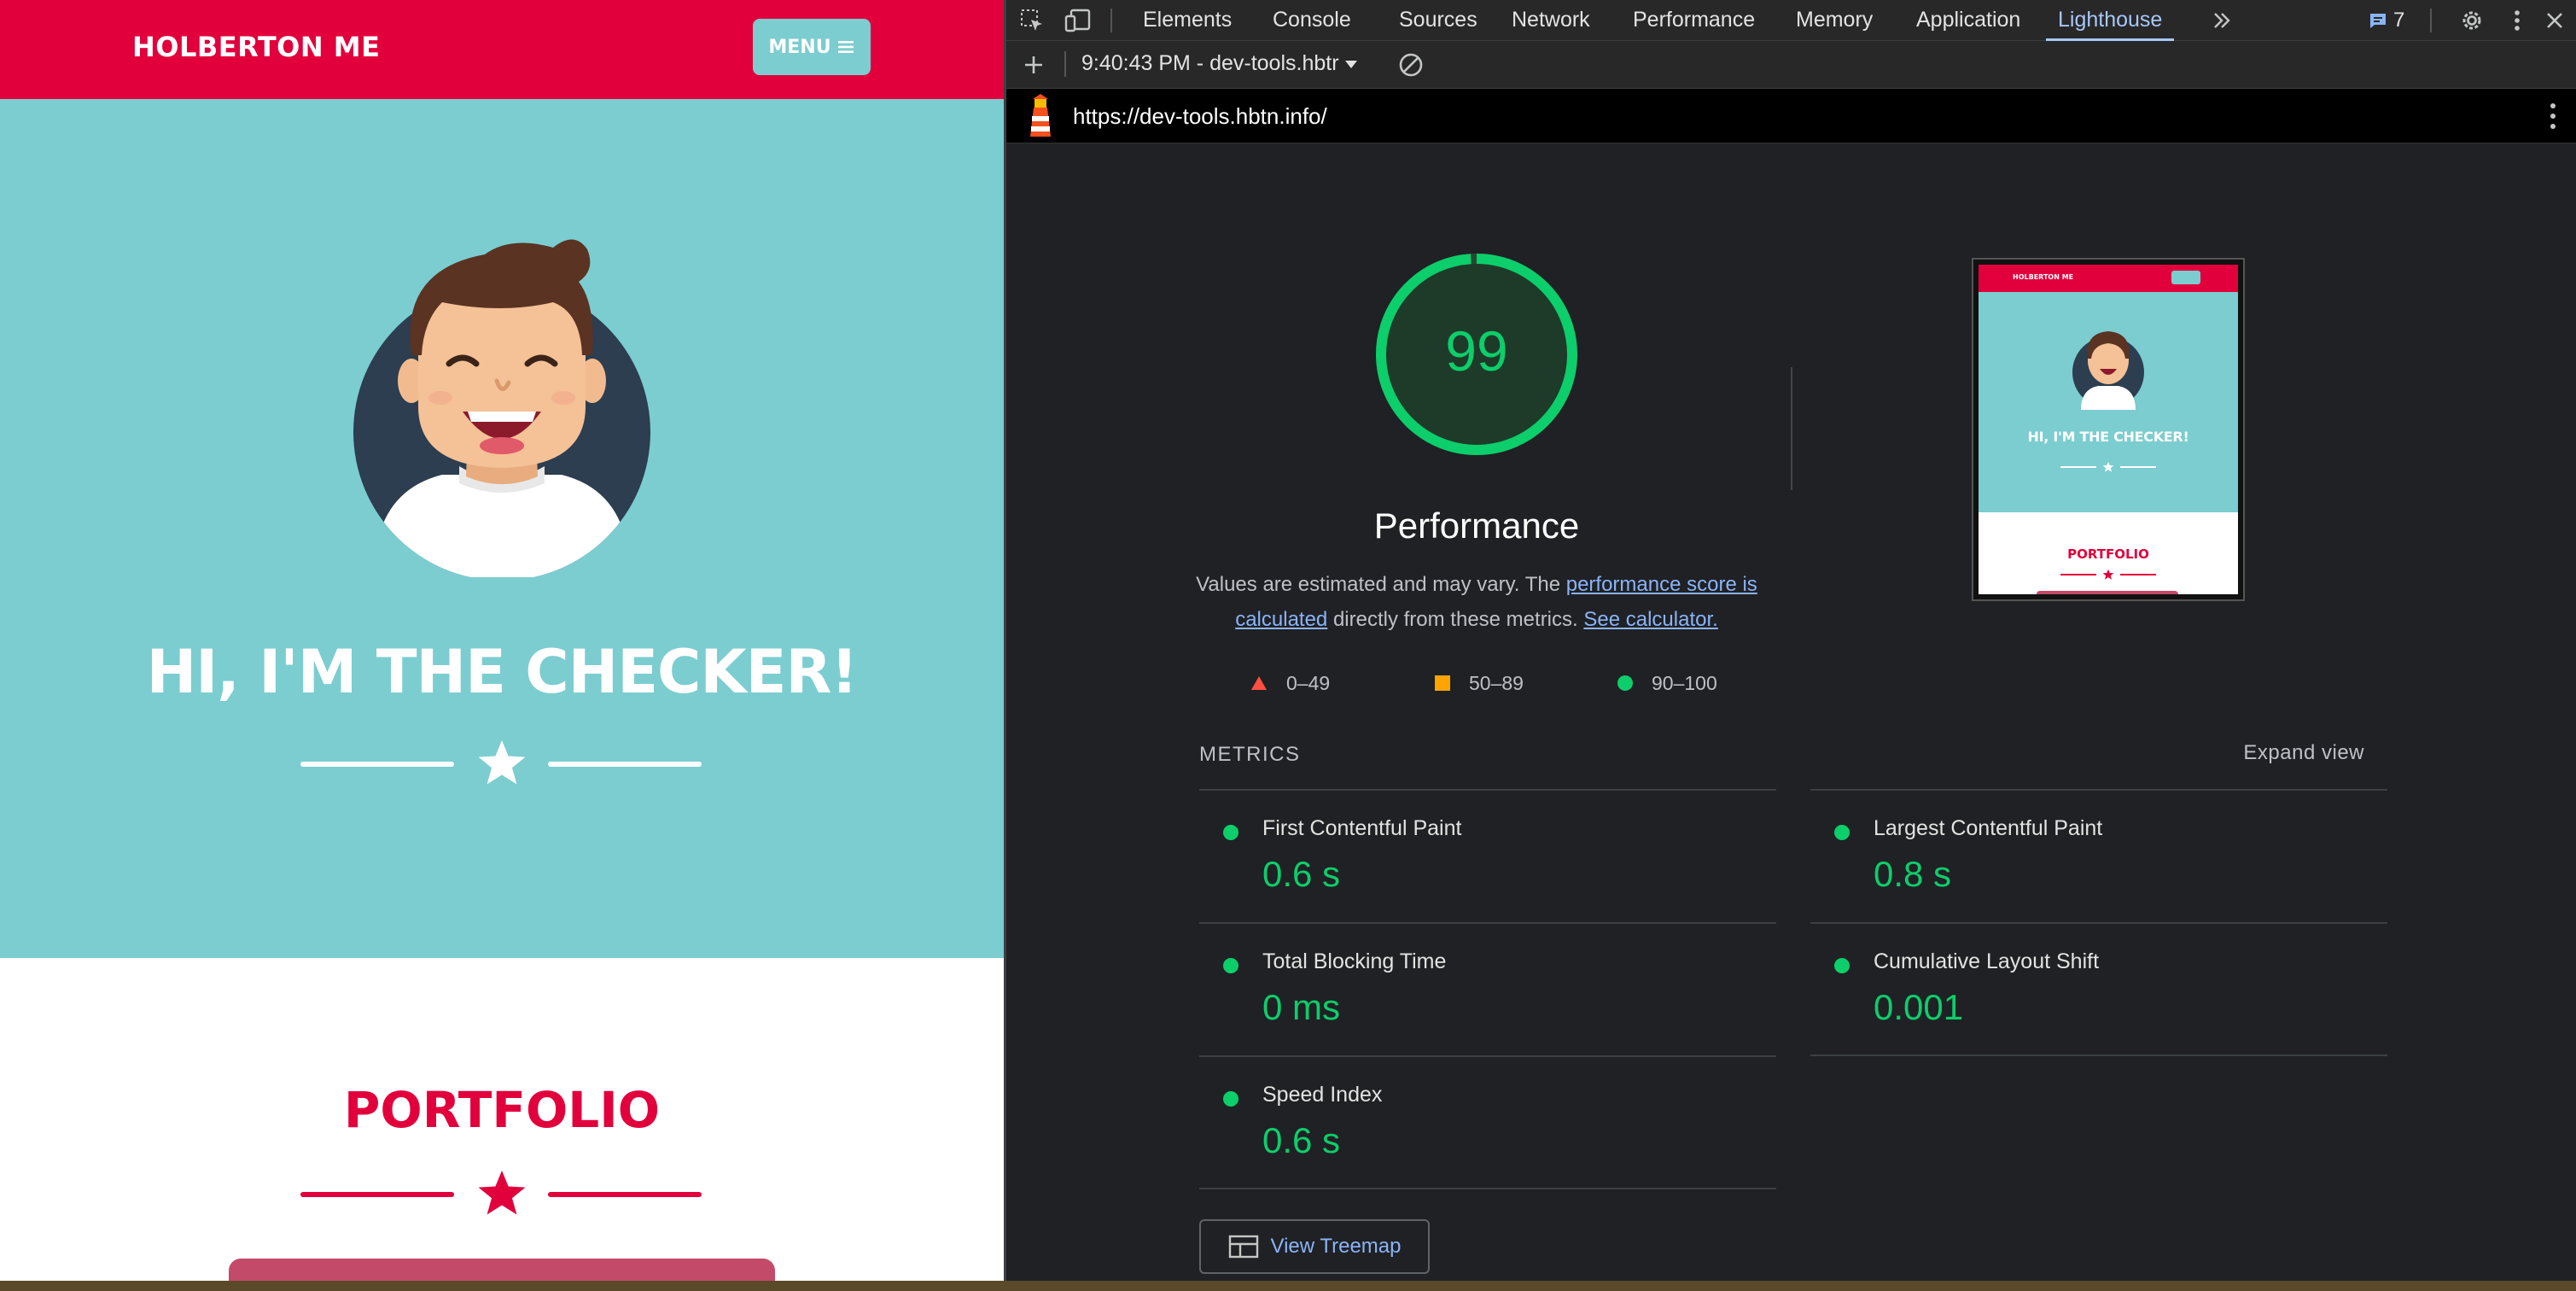 Image resolution: width=2576 pixels, height=1291 pixels. I want to click on description-middle: directly from these metrics., so click(1455, 619).